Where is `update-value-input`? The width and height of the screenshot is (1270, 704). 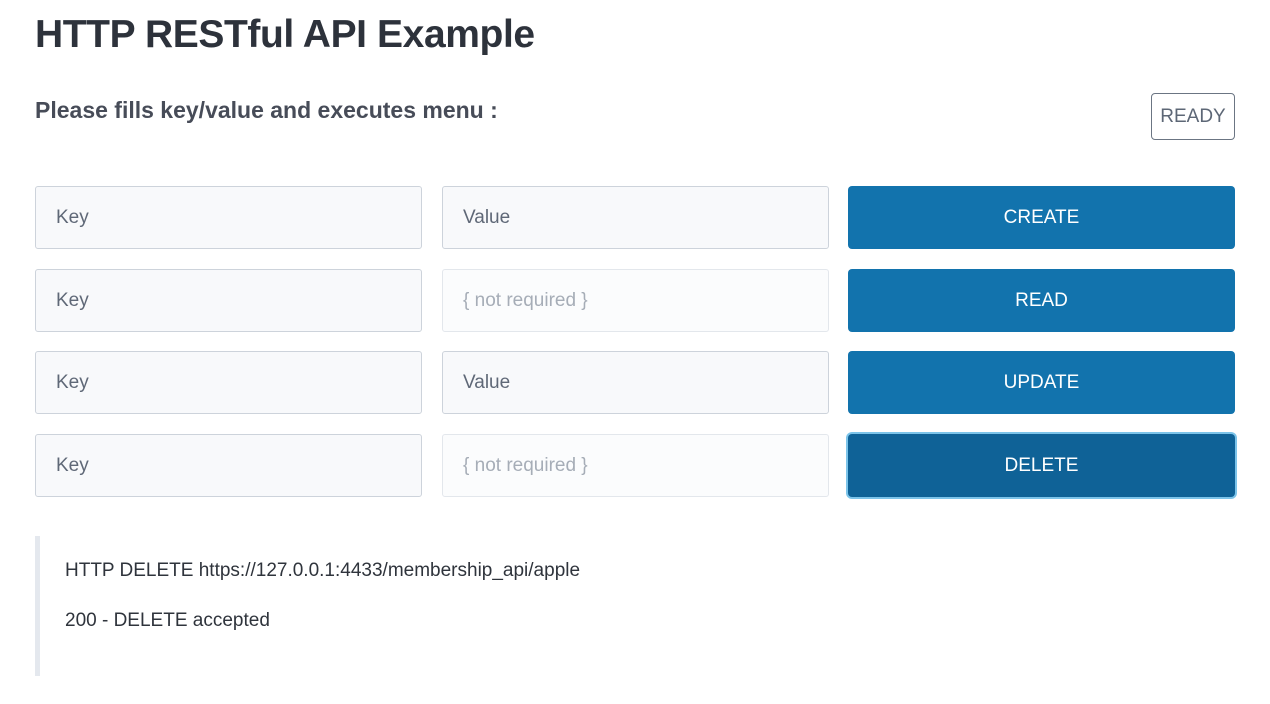 update-value-input is located at coordinates (635, 382).